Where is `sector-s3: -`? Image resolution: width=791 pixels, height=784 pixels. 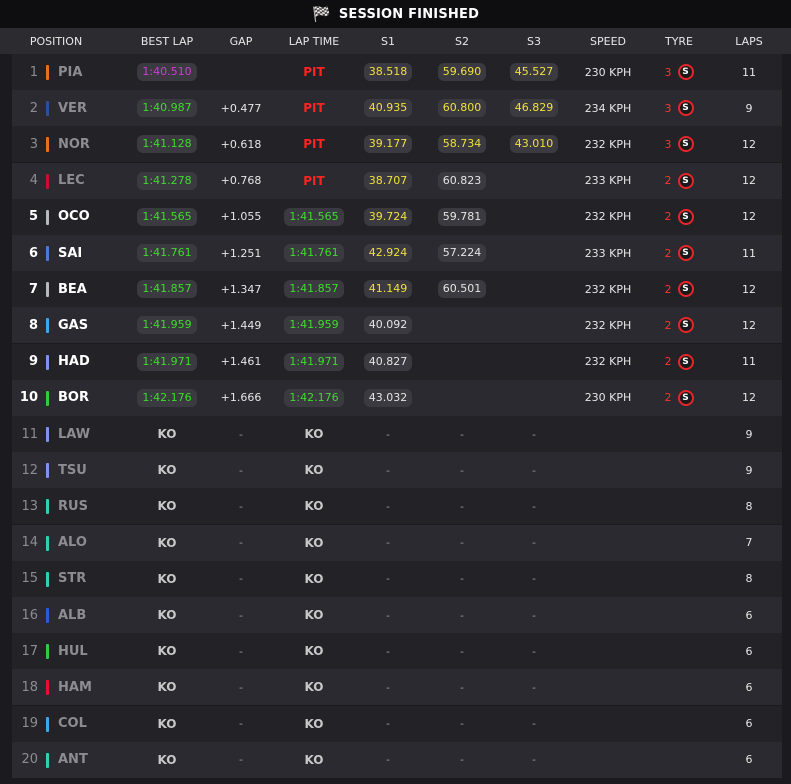
sector-s3: - is located at coordinates (534, 579).